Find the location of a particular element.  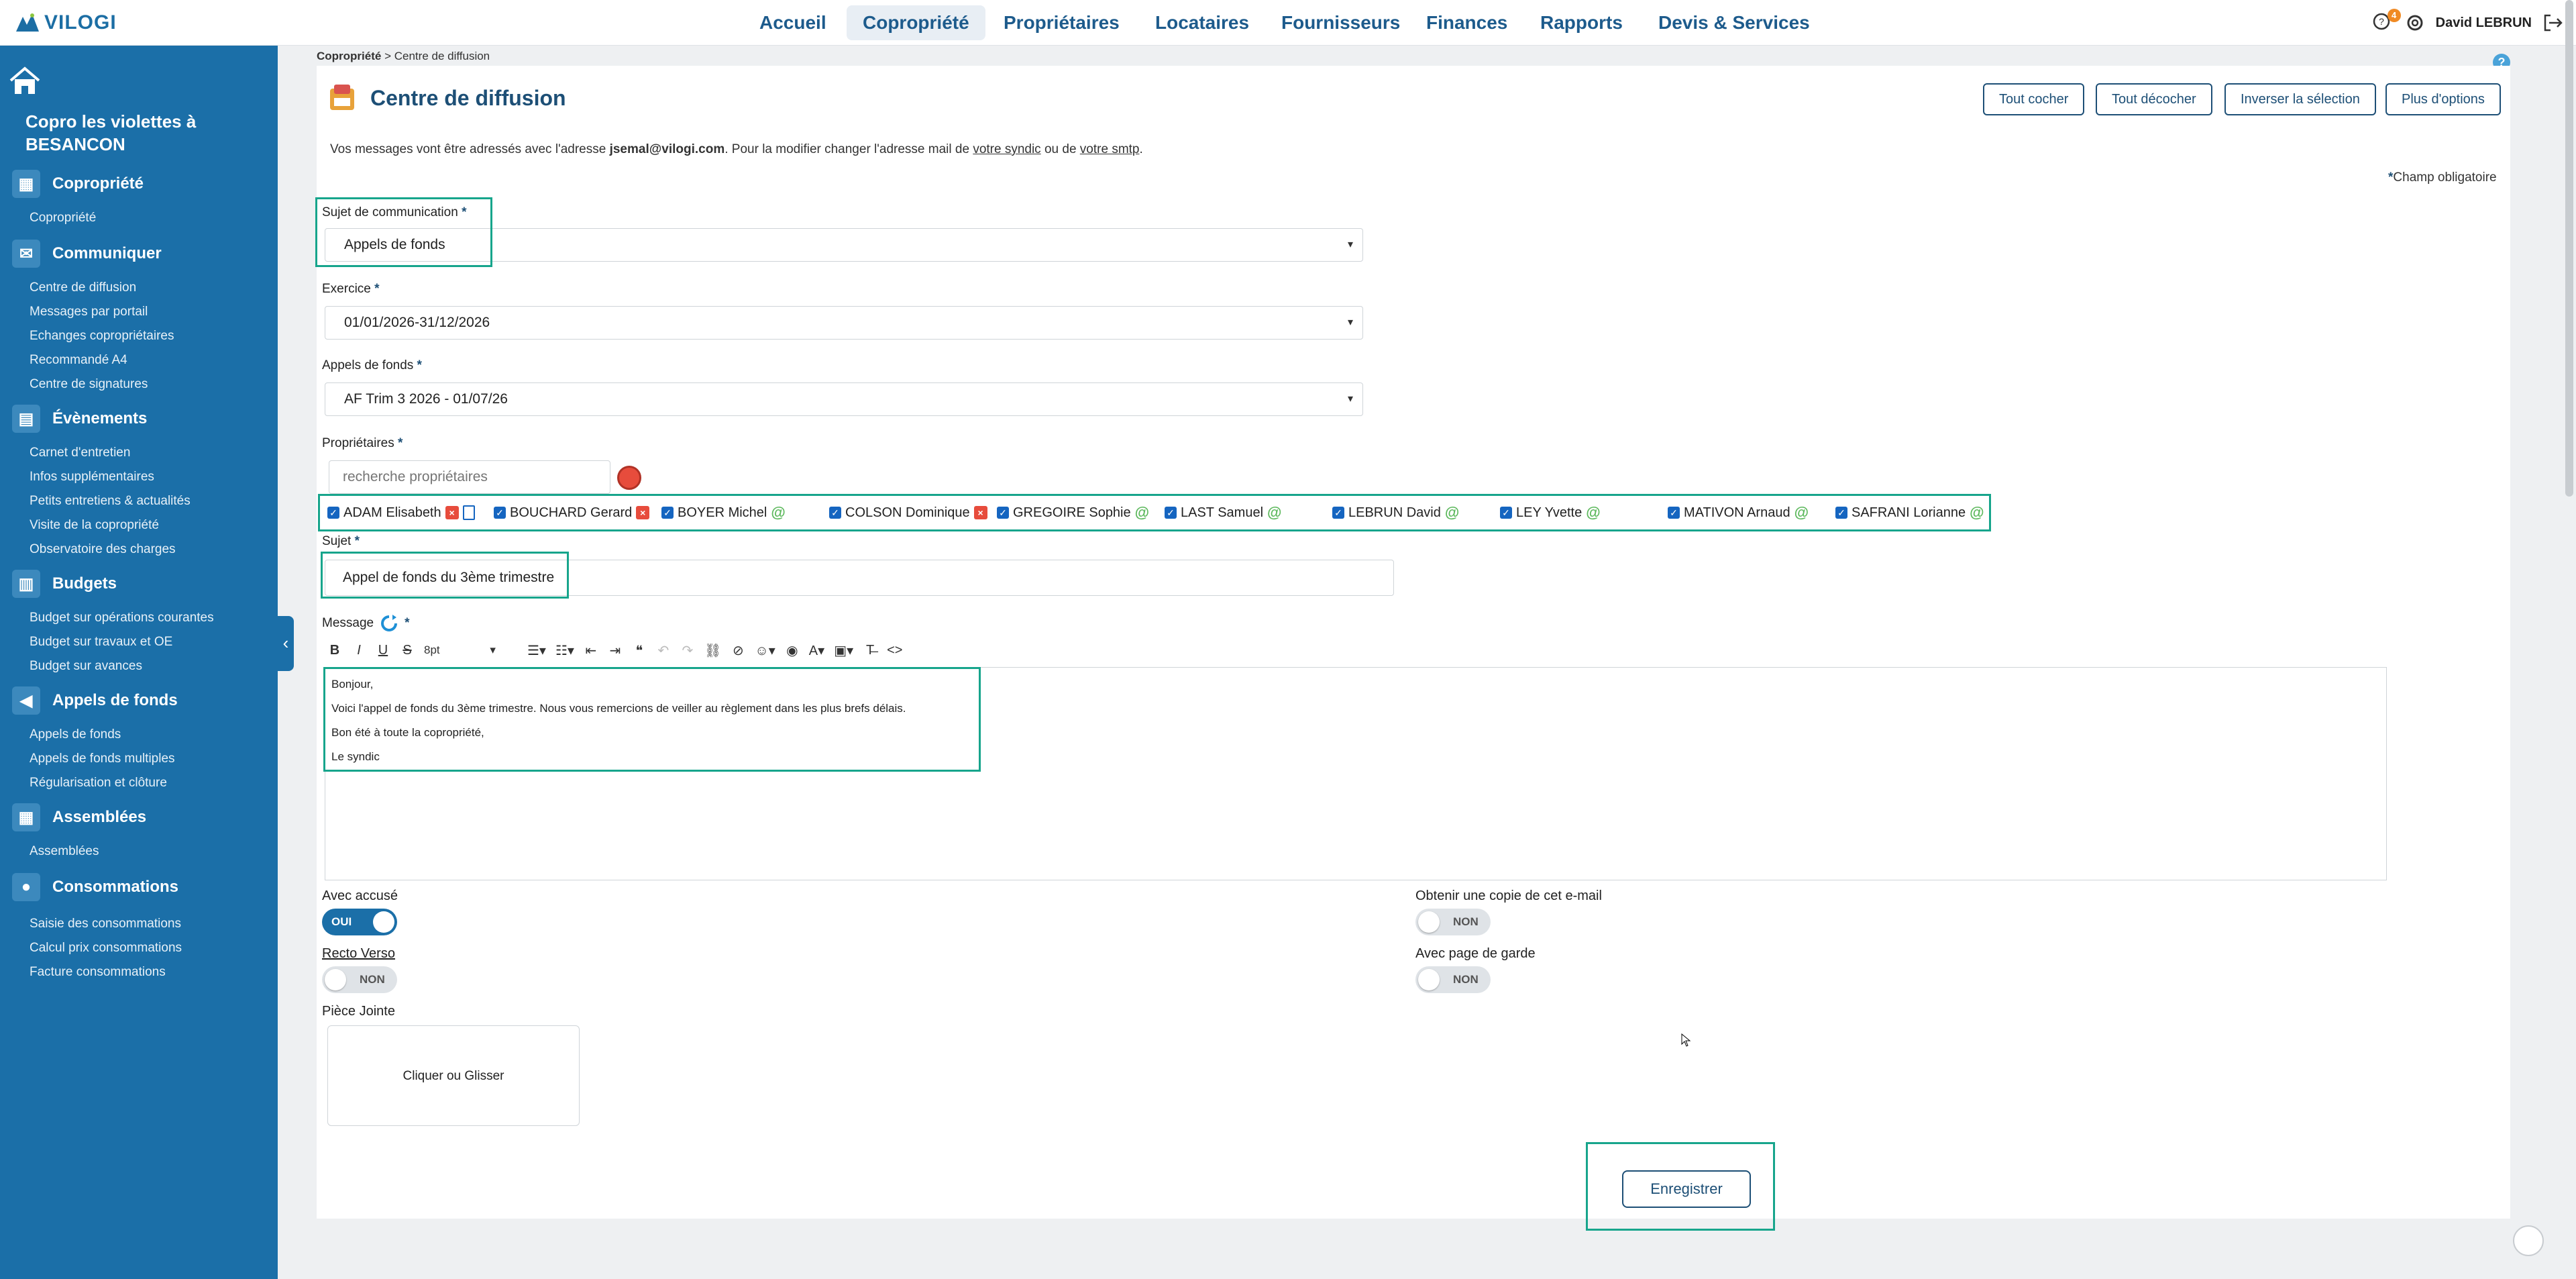

scrollbar is located at coordinates (2569, 248).